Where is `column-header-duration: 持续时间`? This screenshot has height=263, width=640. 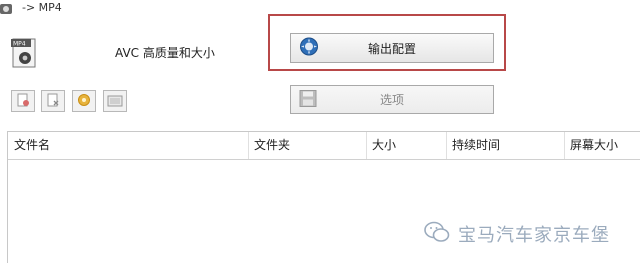 column-header-duration: 持续时间 is located at coordinates (505, 145).